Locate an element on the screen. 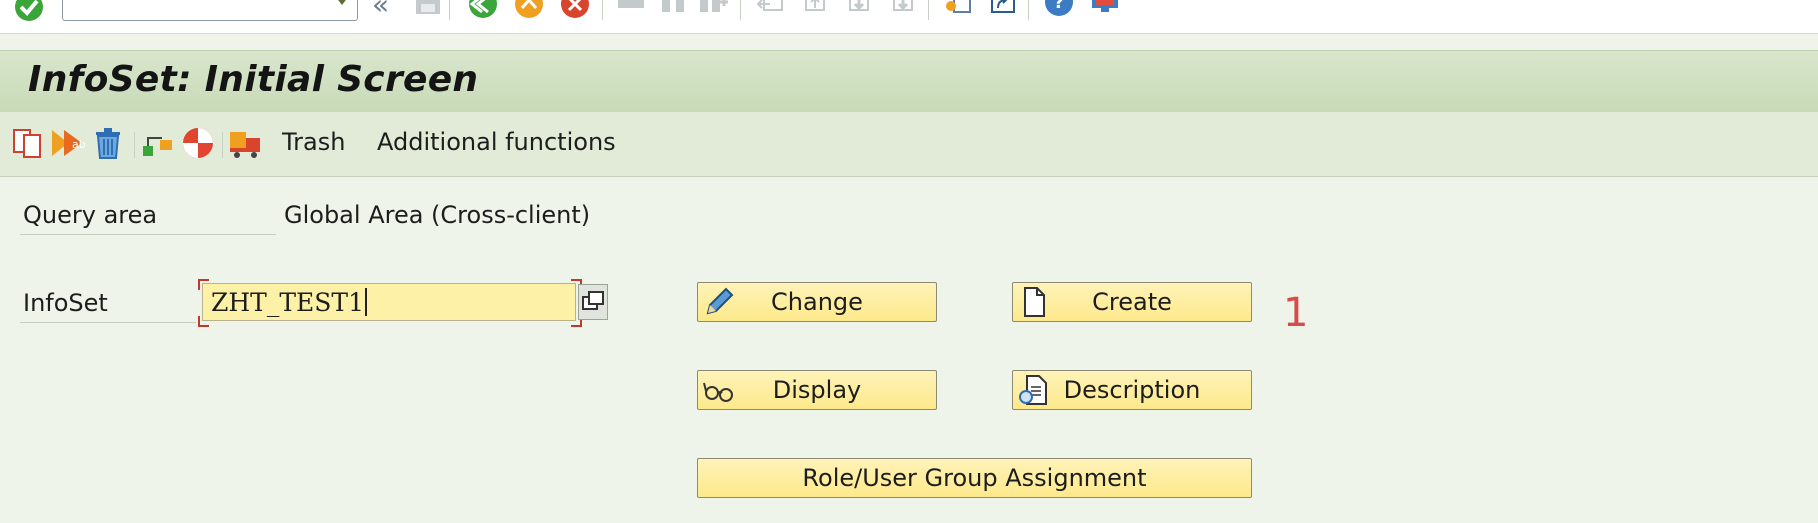 Image resolution: width=1818 pixels, height=523 pixels. change-button: Change is located at coordinates (817, 302).